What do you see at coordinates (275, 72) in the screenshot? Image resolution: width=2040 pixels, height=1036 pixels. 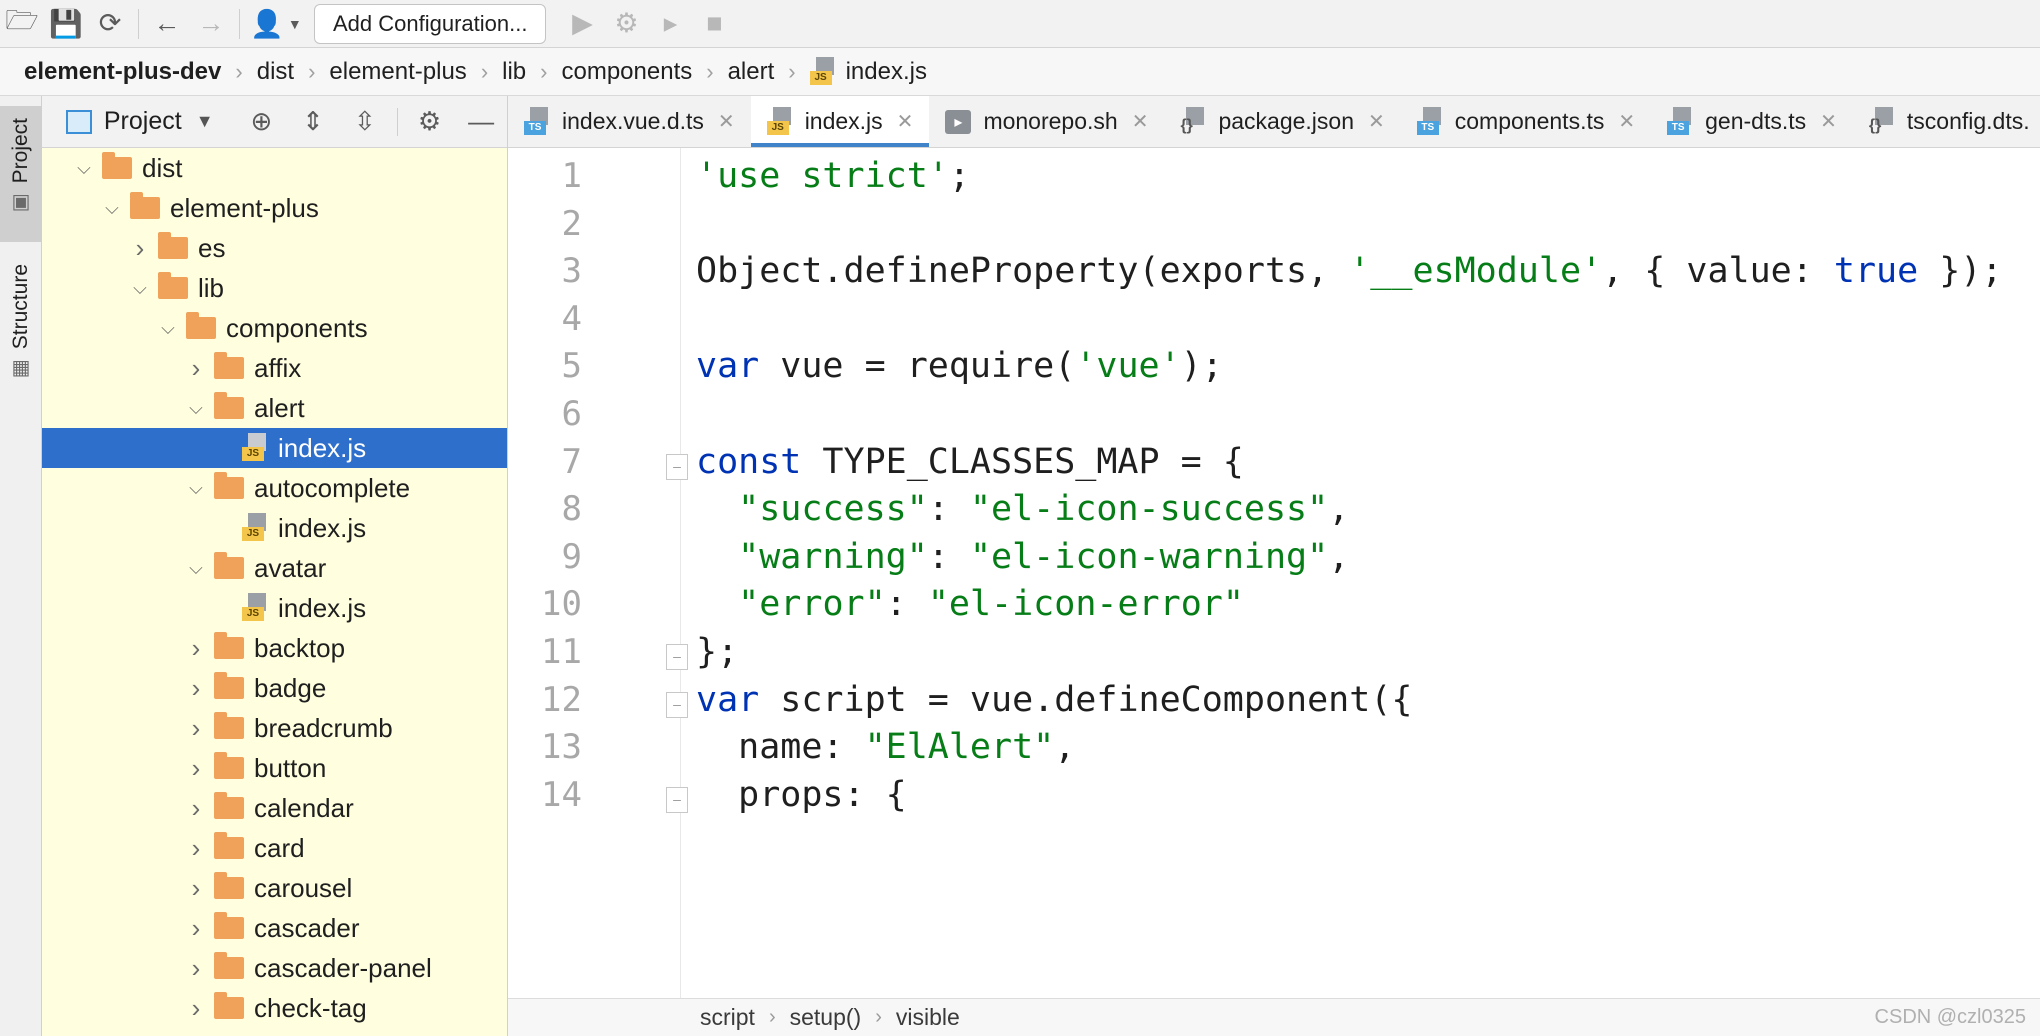 I see `breadcrumb-item: dist` at bounding box center [275, 72].